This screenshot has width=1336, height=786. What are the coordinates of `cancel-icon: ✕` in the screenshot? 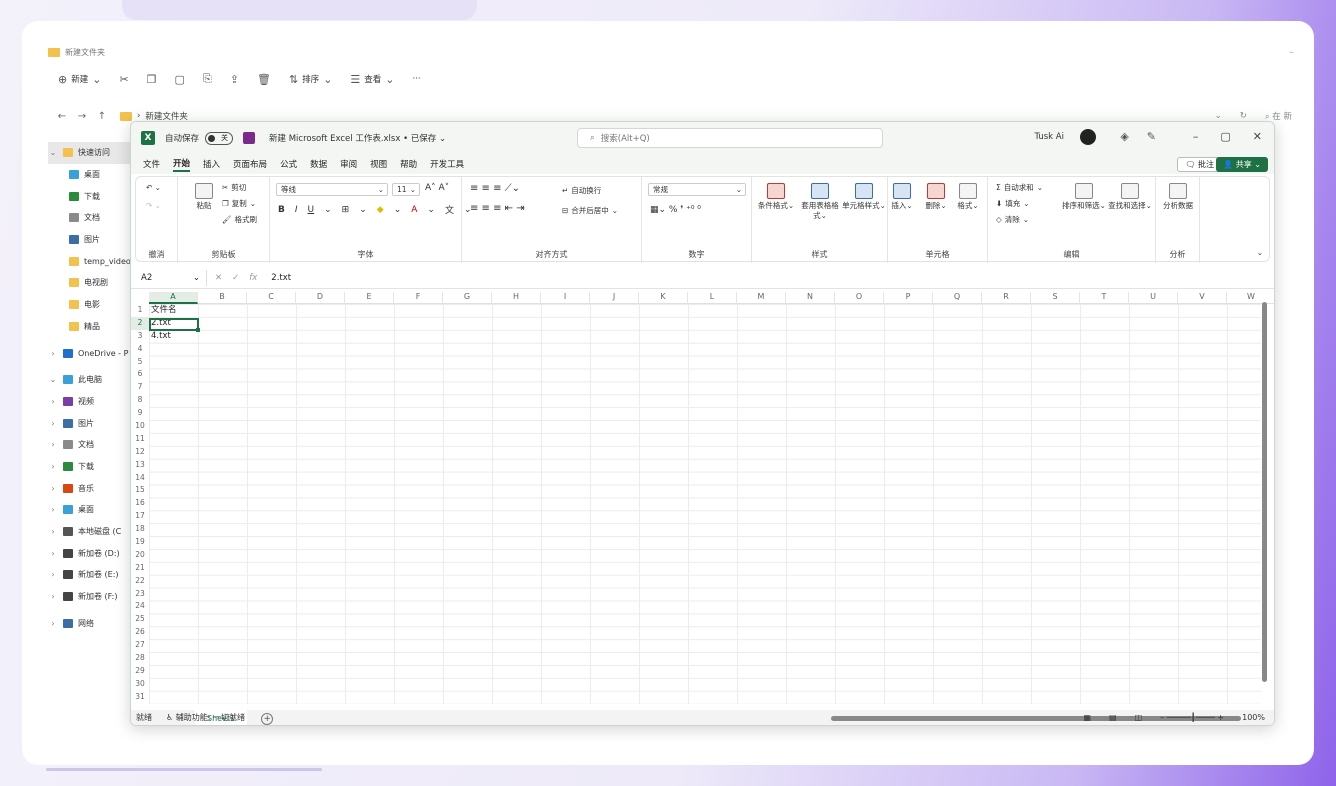 It's located at (218, 278).